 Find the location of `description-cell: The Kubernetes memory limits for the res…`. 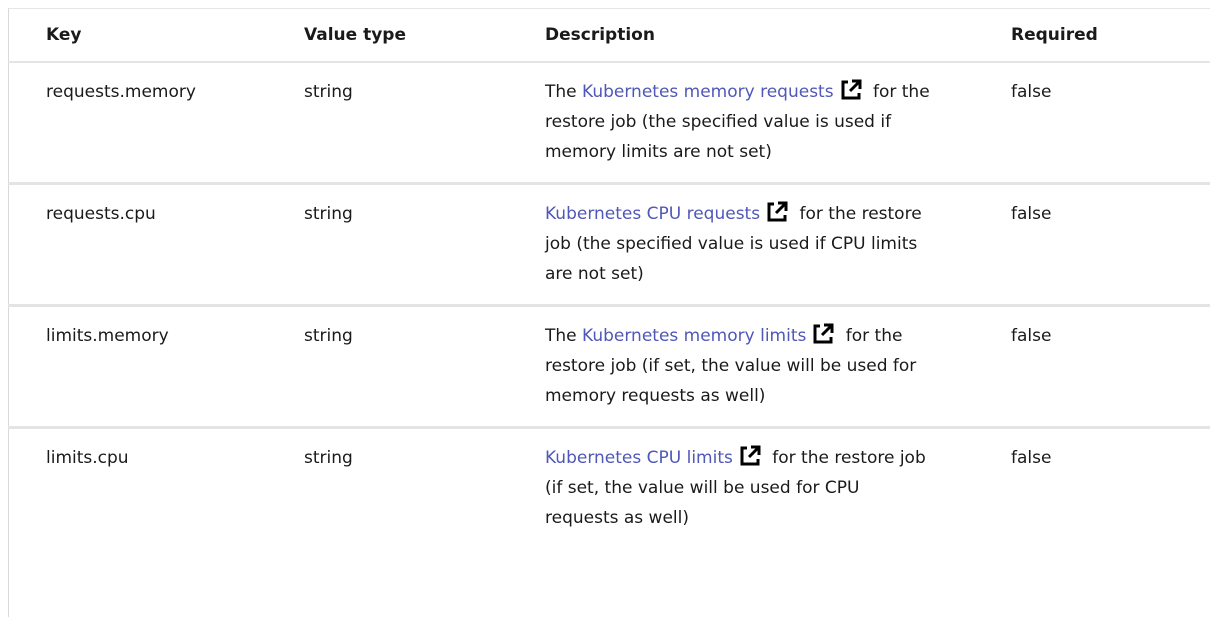

description-cell: The Kubernetes memory limits for the res… is located at coordinates (740, 367).